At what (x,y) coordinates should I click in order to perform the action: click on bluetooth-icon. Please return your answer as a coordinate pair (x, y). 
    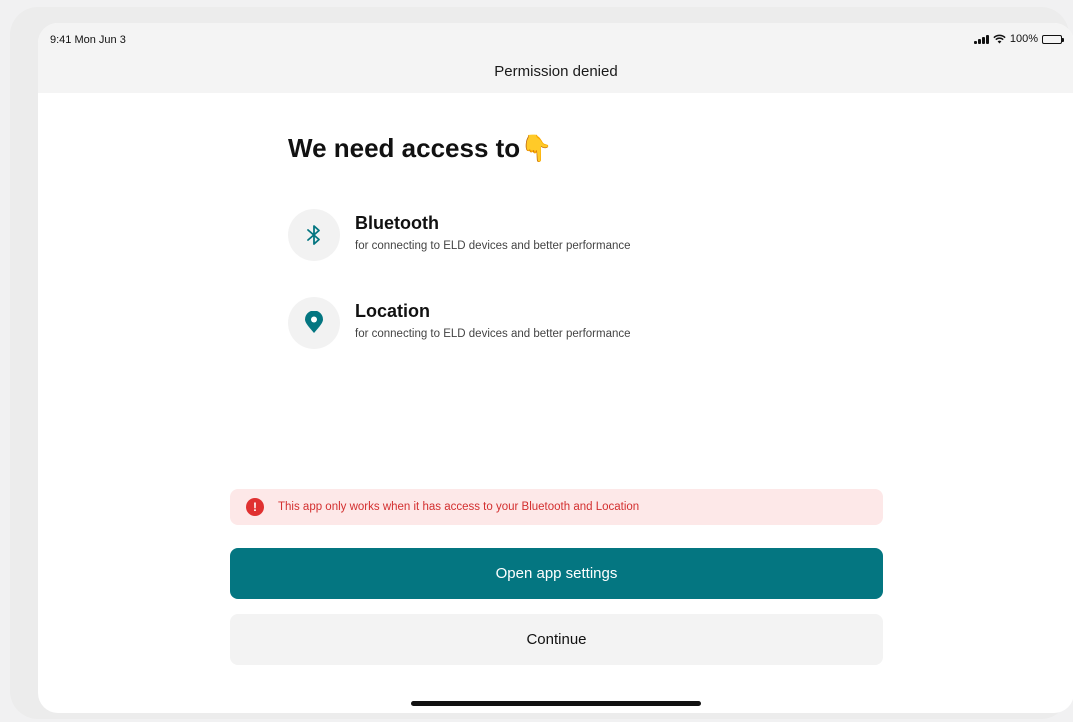
    Looking at the image, I should click on (314, 235).